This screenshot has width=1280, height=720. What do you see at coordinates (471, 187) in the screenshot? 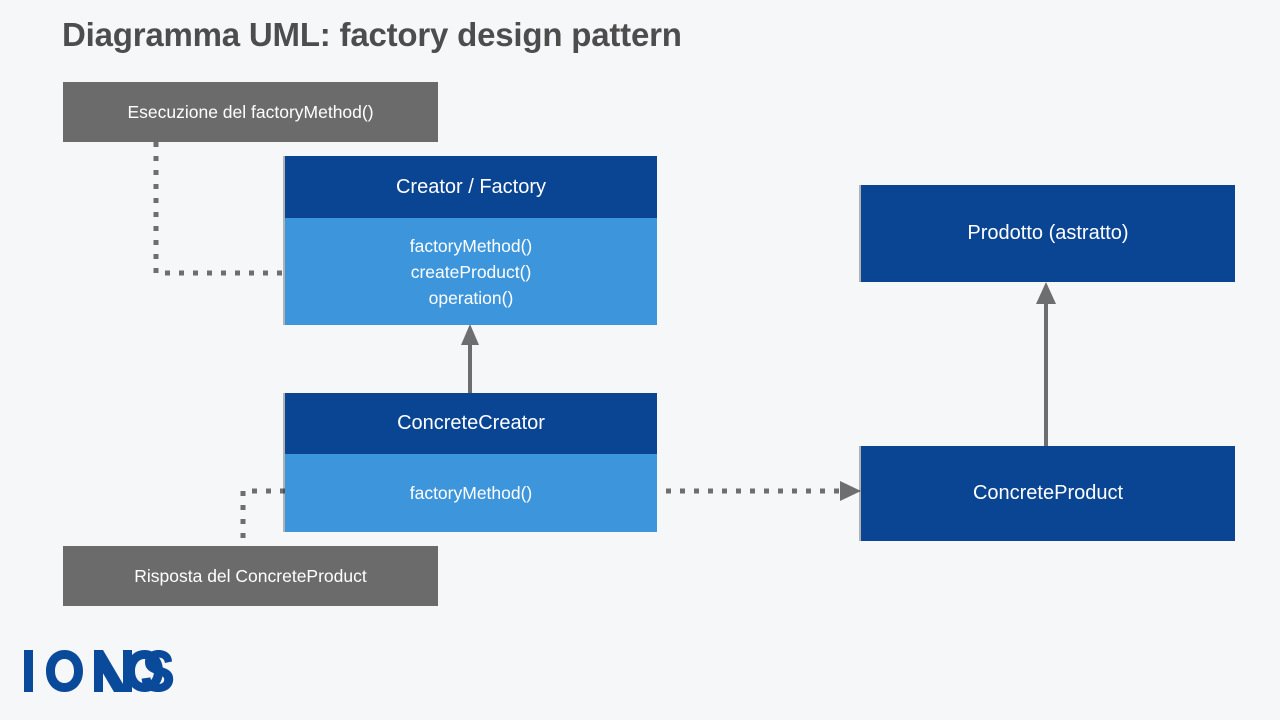
I see `class-name-creator: Creator / Factory` at bounding box center [471, 187].